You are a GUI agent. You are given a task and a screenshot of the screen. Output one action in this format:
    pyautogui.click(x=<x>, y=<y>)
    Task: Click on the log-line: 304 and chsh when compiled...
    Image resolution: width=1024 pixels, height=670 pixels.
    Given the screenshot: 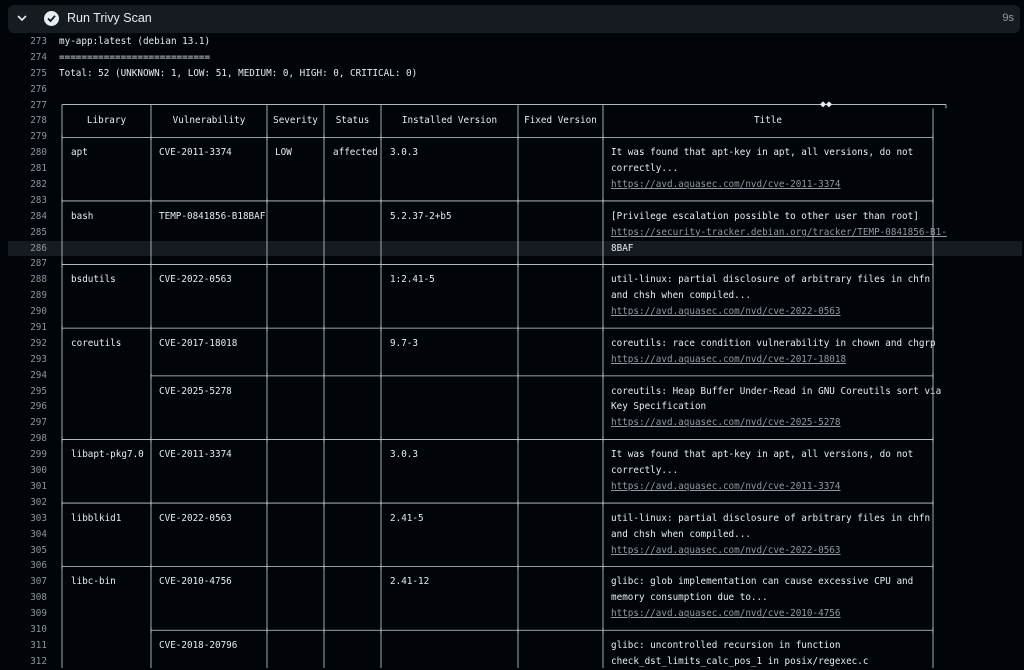 What is the action you would take?
    pyautogui.click(x=515, y=535)
    